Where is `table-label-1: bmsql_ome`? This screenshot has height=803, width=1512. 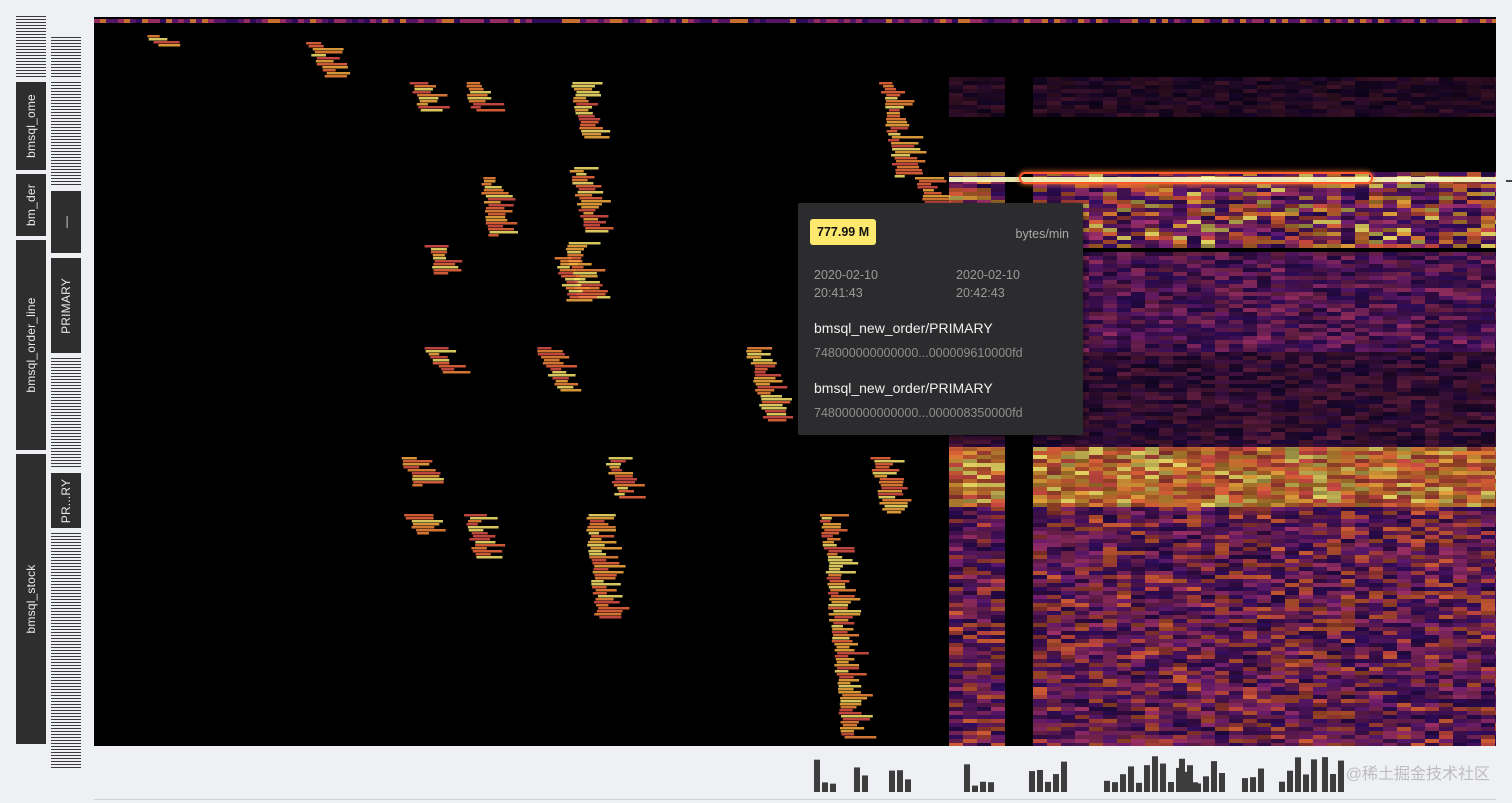
table-label-1: bmsql_ome is located at coordinates (31, 126).